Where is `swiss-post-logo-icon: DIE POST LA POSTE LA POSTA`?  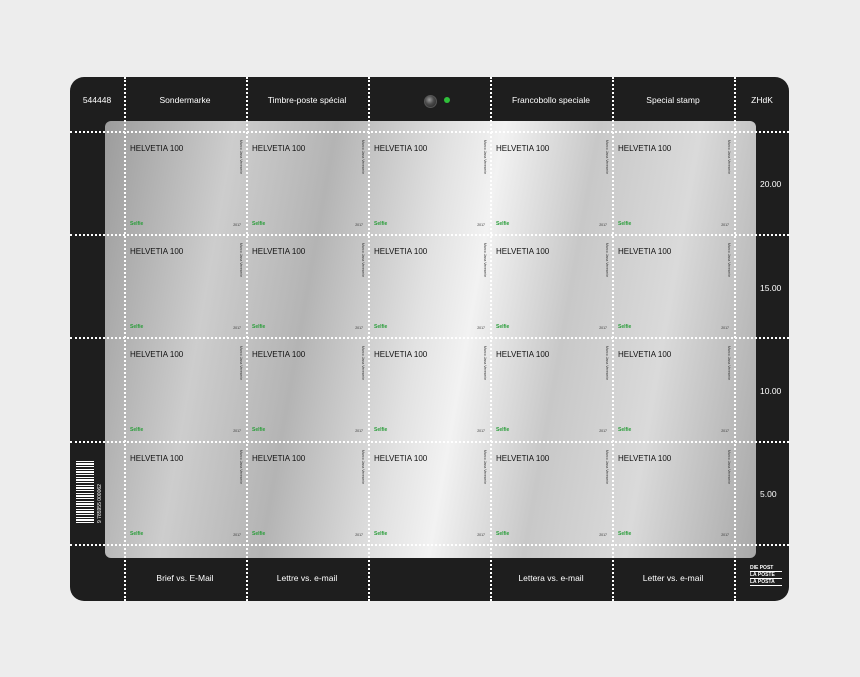
swiss-post-logo-icon: DIE POST LA POSTE LA POSTA is located at coordinates (766, 575).